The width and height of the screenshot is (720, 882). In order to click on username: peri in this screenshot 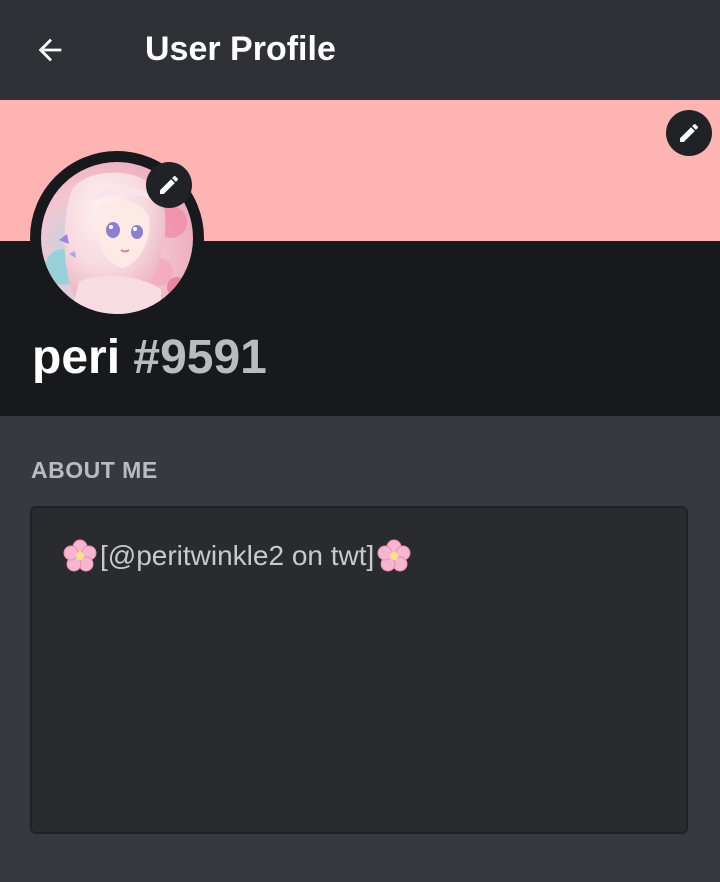, I will do `click(76, 357)`.